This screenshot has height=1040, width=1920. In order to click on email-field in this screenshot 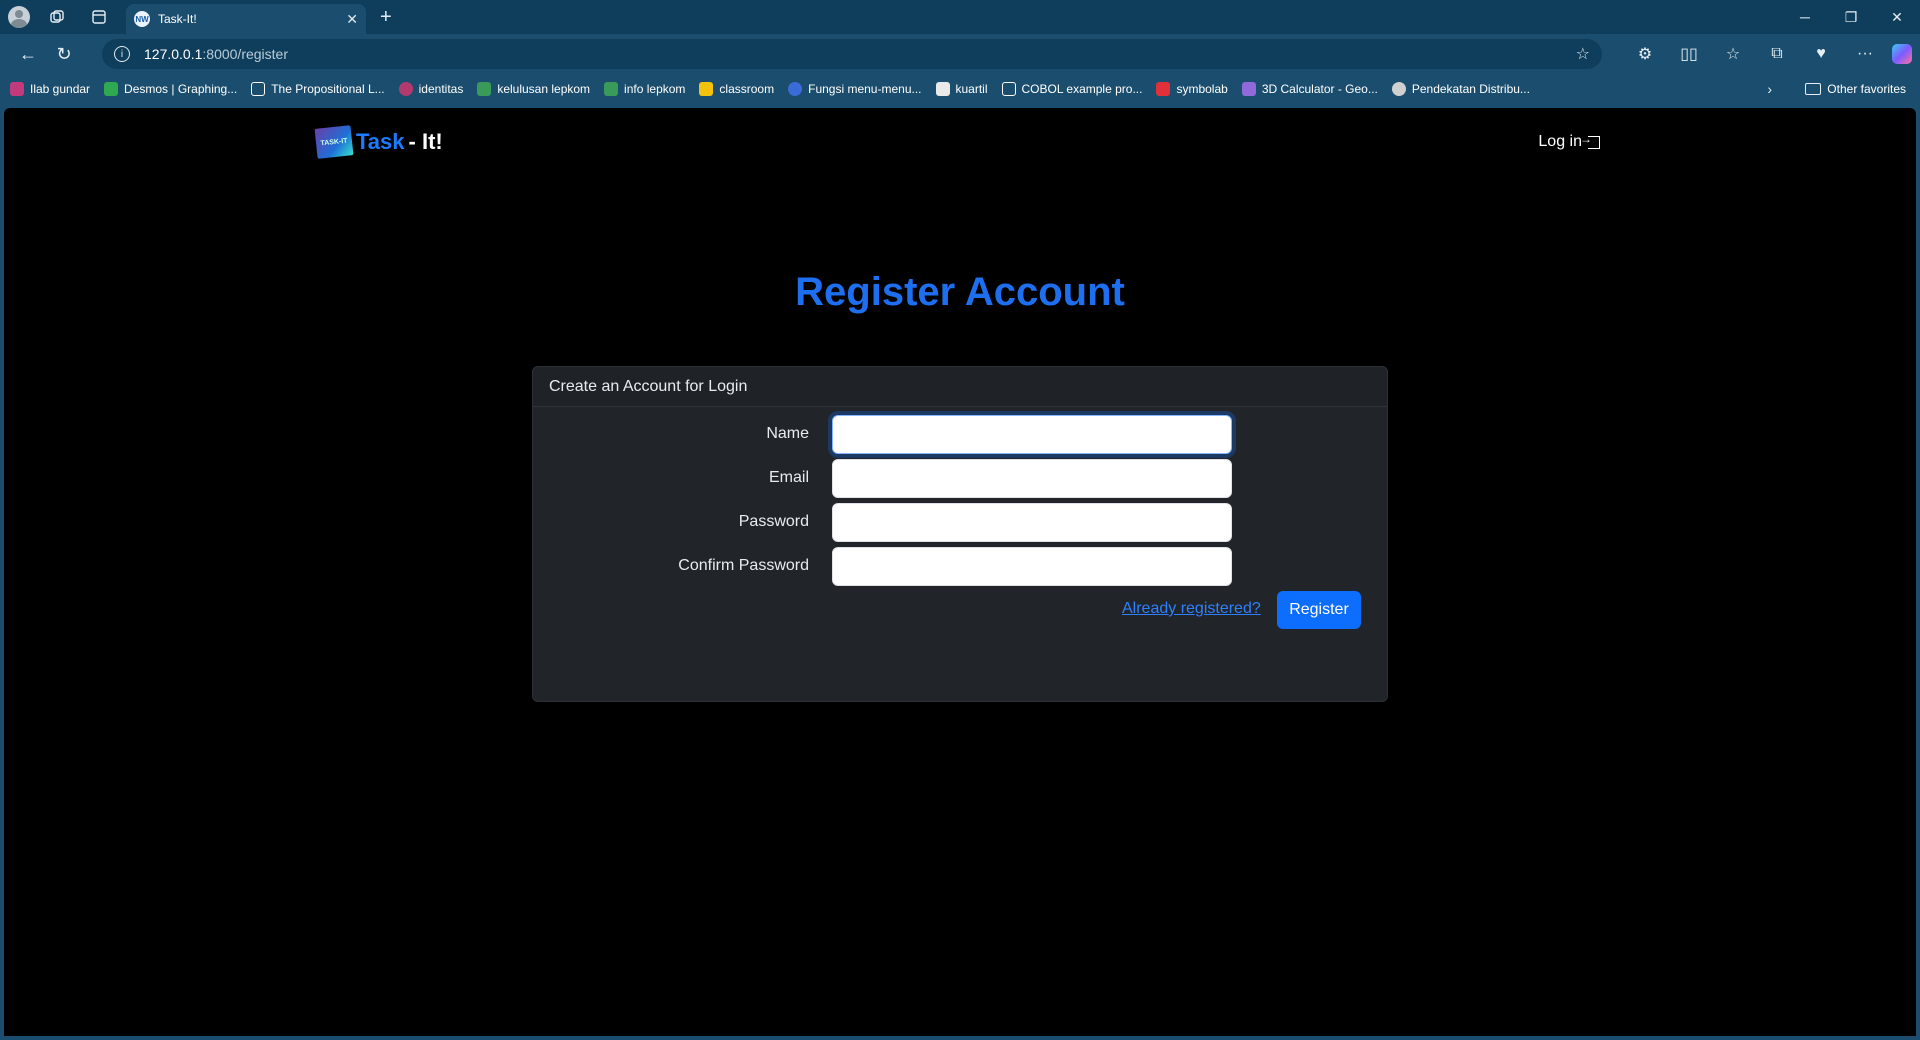, I will do `click(1032, 478)`.